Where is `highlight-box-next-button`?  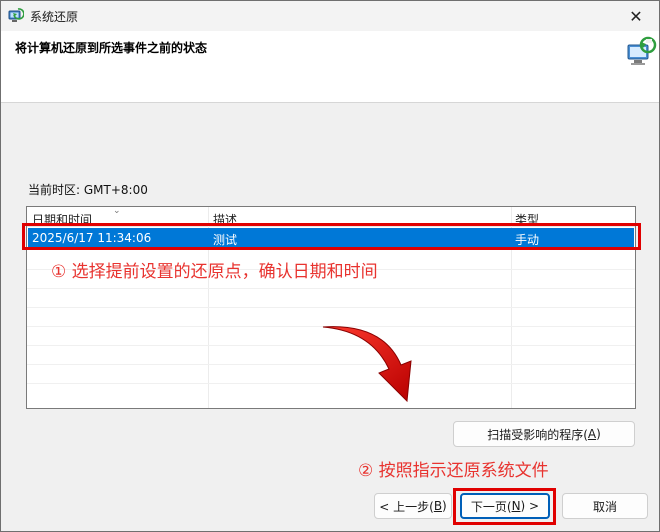 highlight-box-next-button is located at coordinates (504, 506).